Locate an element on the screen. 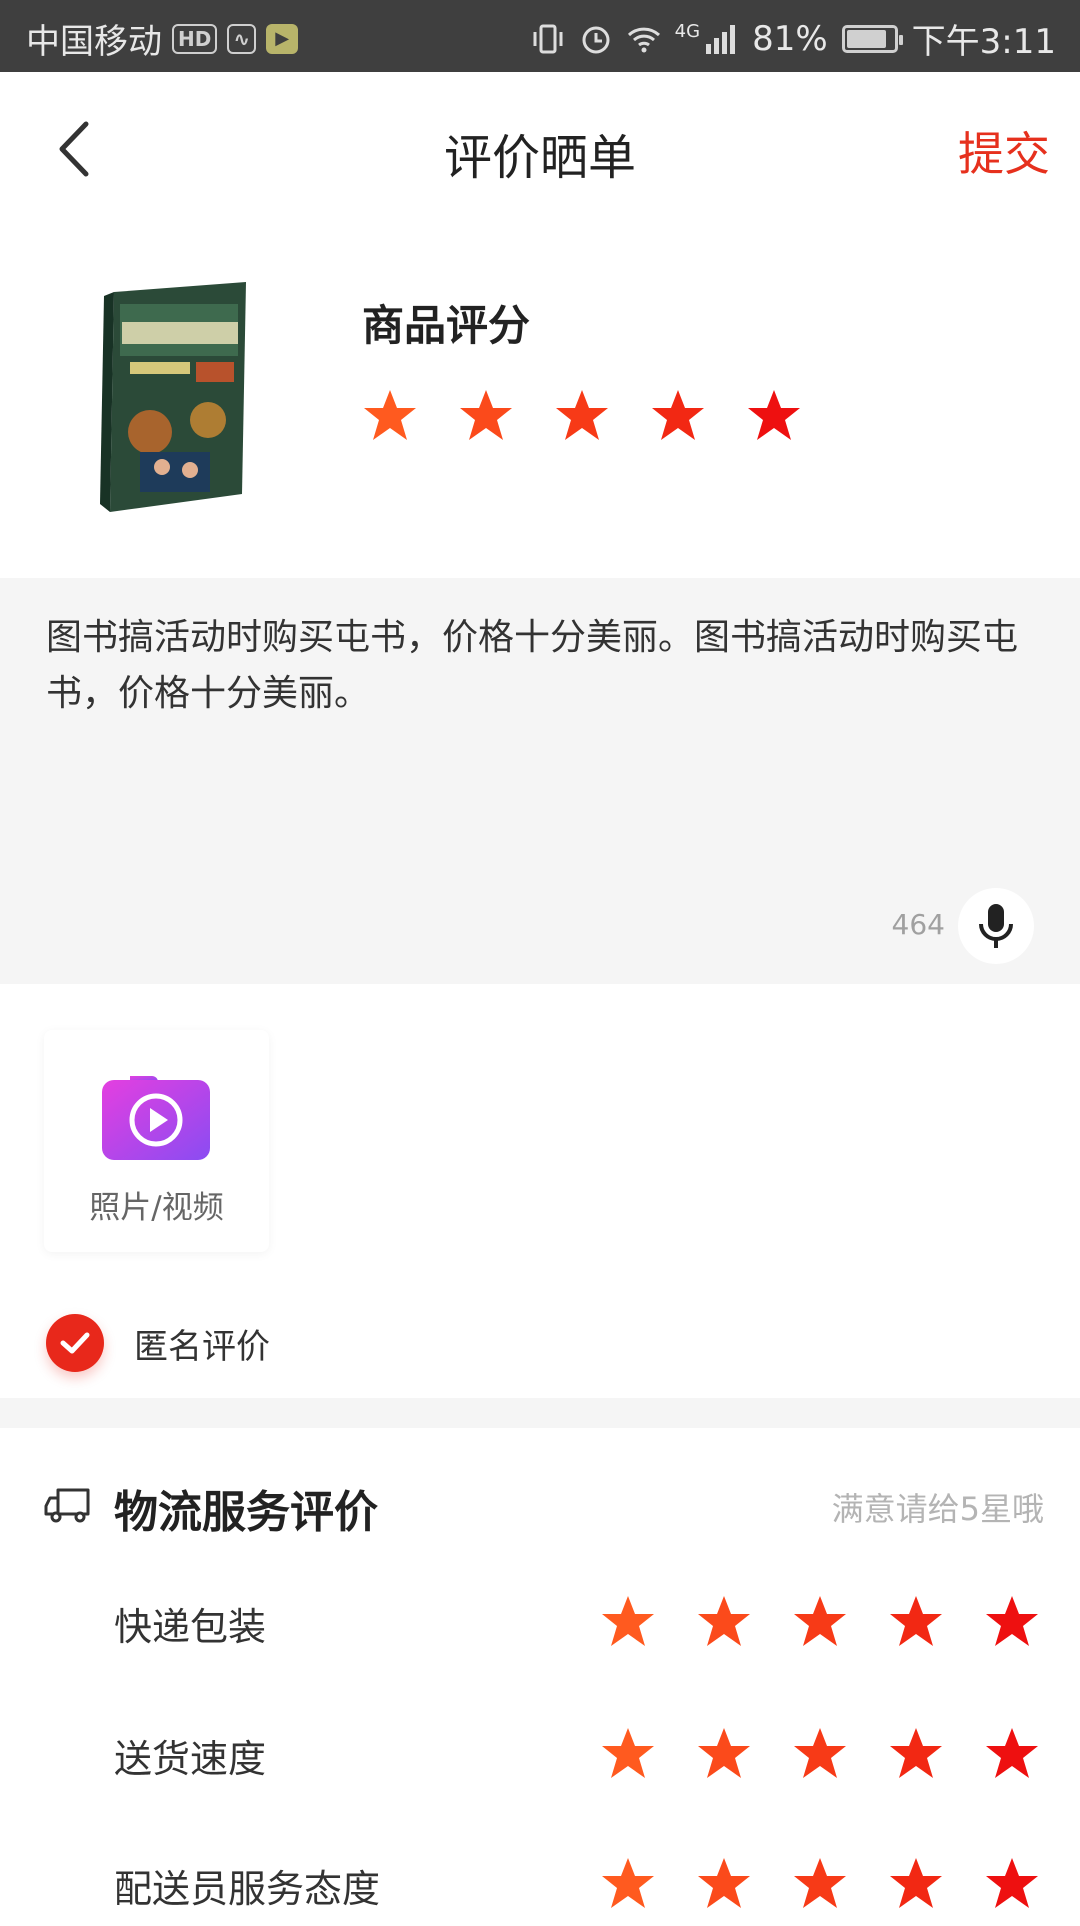  truck-icon is located at coordinates (67, 1505).